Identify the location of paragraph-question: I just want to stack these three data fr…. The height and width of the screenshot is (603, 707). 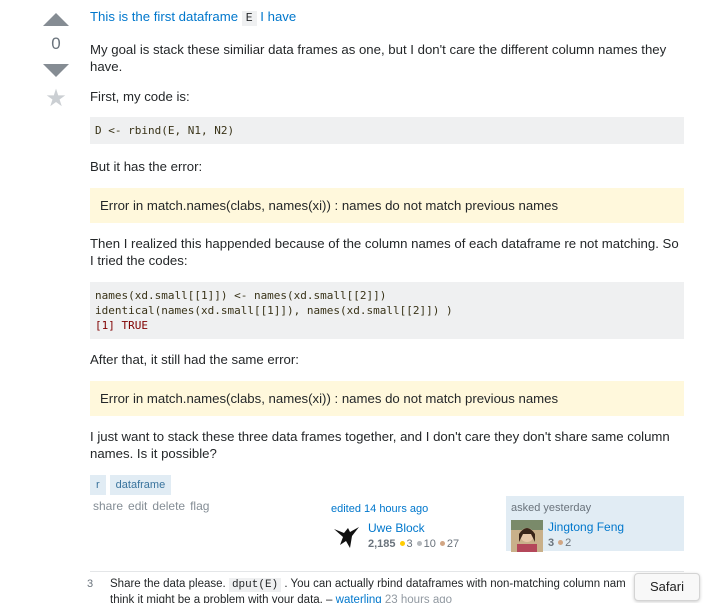
(380, 445).